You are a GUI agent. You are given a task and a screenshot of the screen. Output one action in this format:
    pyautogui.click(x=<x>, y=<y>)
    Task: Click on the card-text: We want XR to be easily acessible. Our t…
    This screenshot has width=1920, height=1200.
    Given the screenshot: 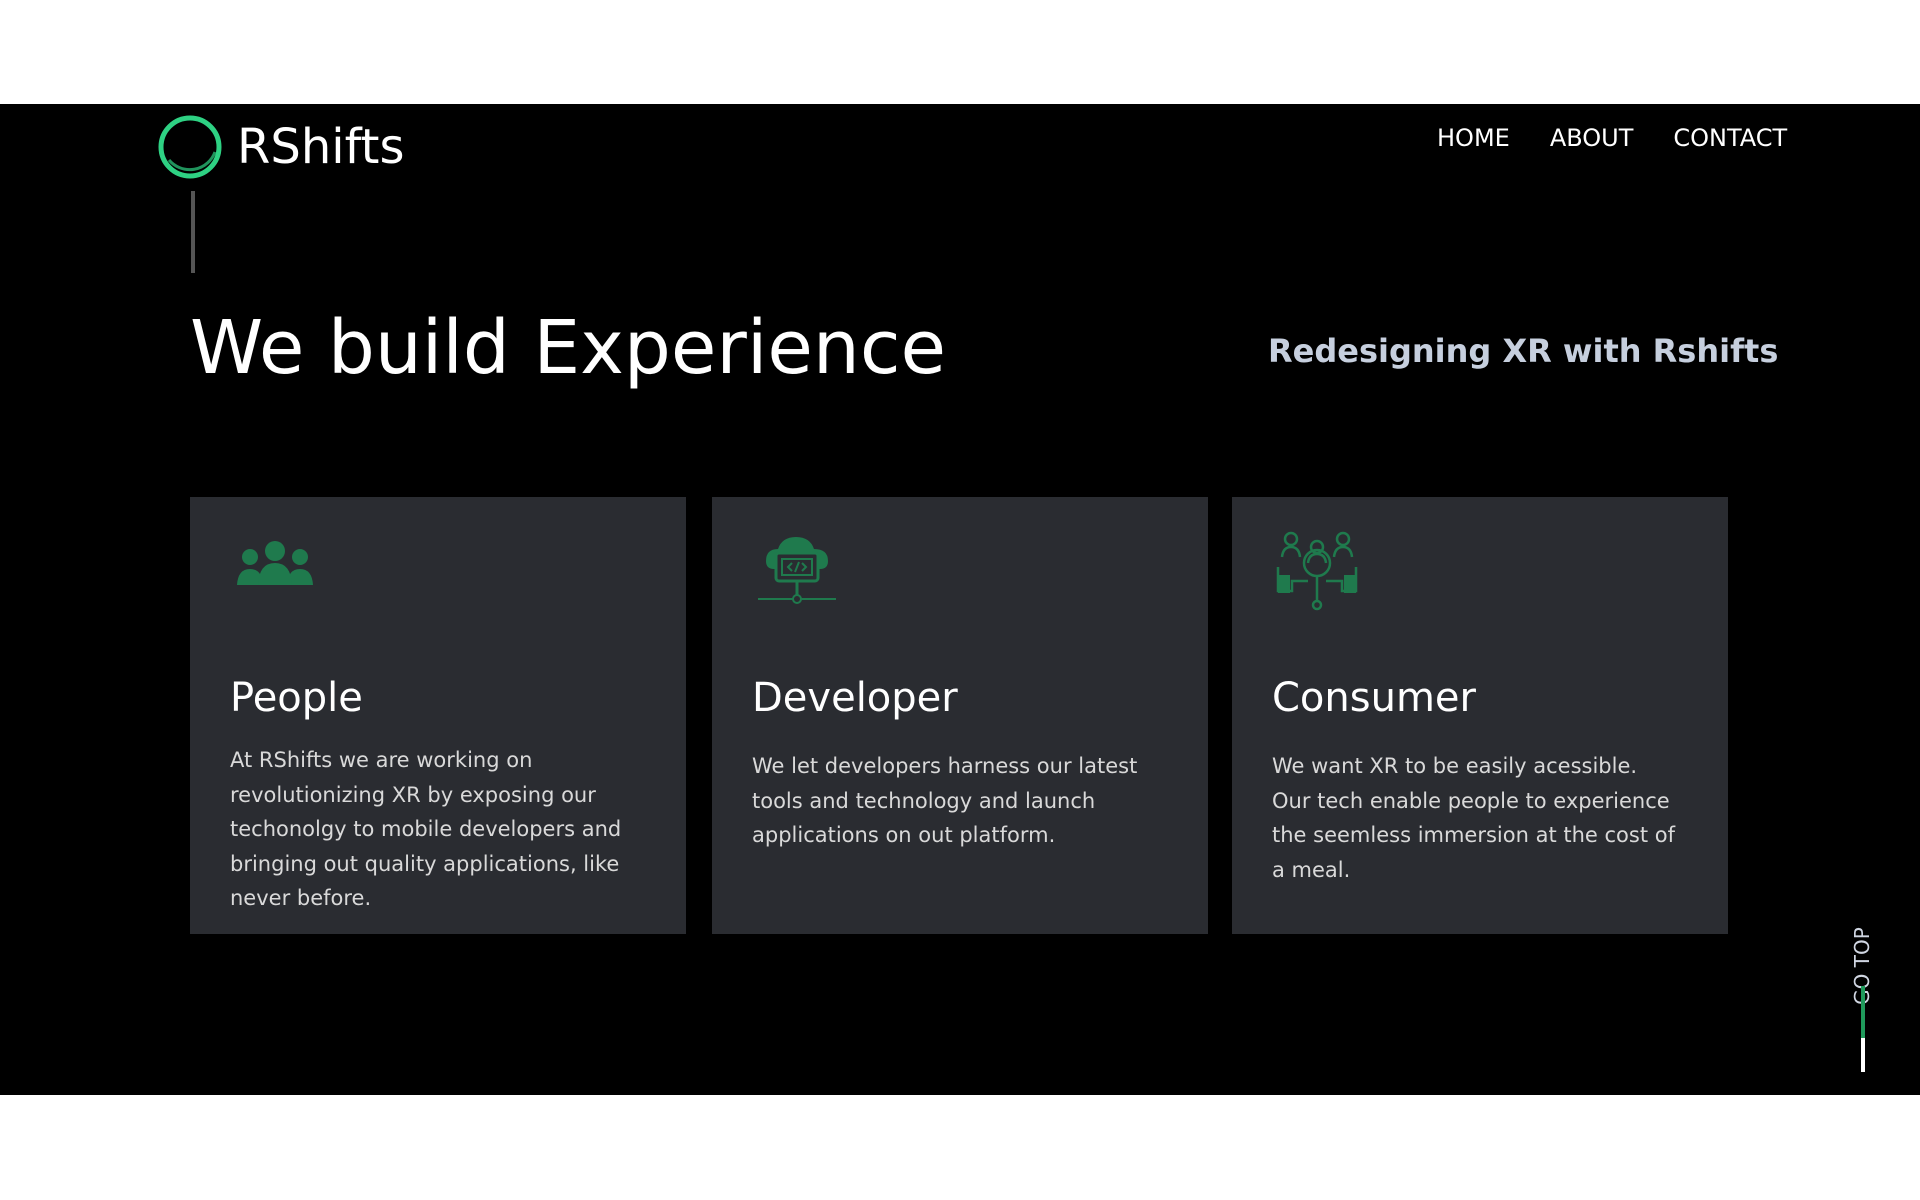 What is the action you would take?
    pyautogui.click(x=1473, y=818)
    